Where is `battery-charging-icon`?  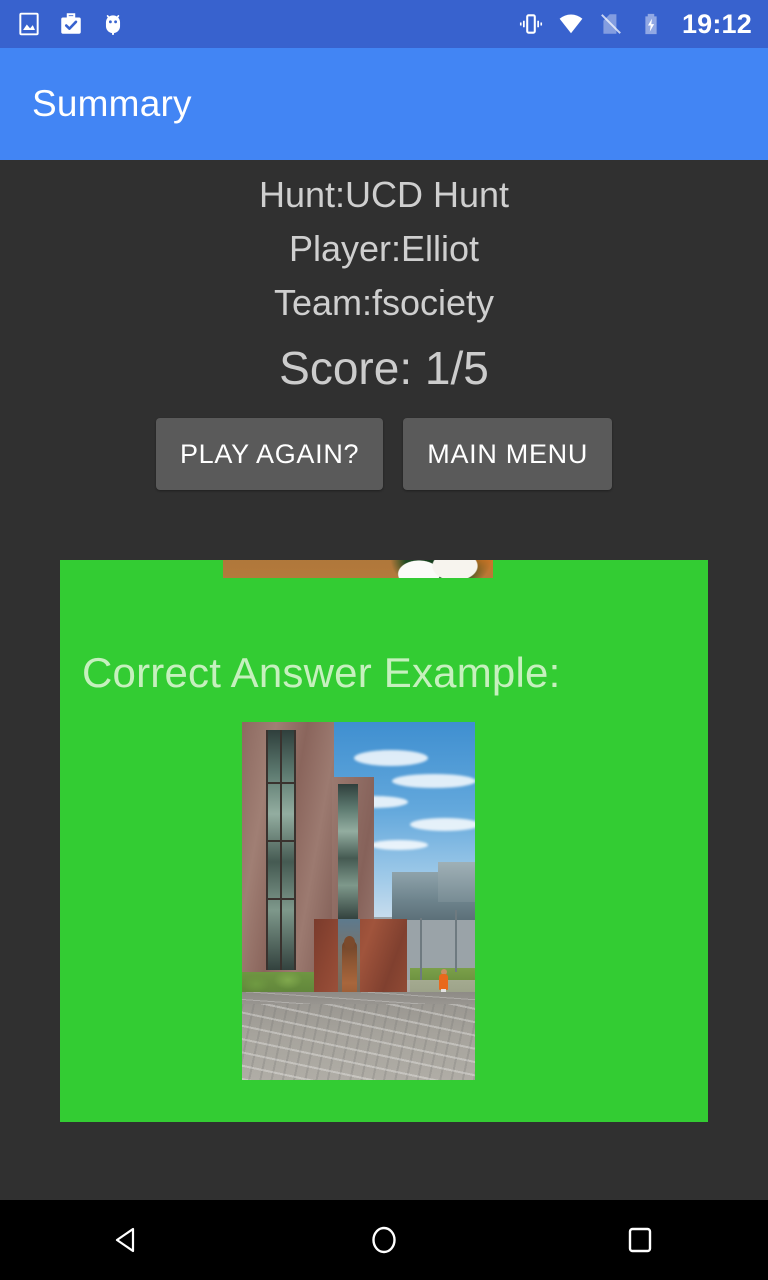 battery-charging-icon is located at coordinates (651, 24).